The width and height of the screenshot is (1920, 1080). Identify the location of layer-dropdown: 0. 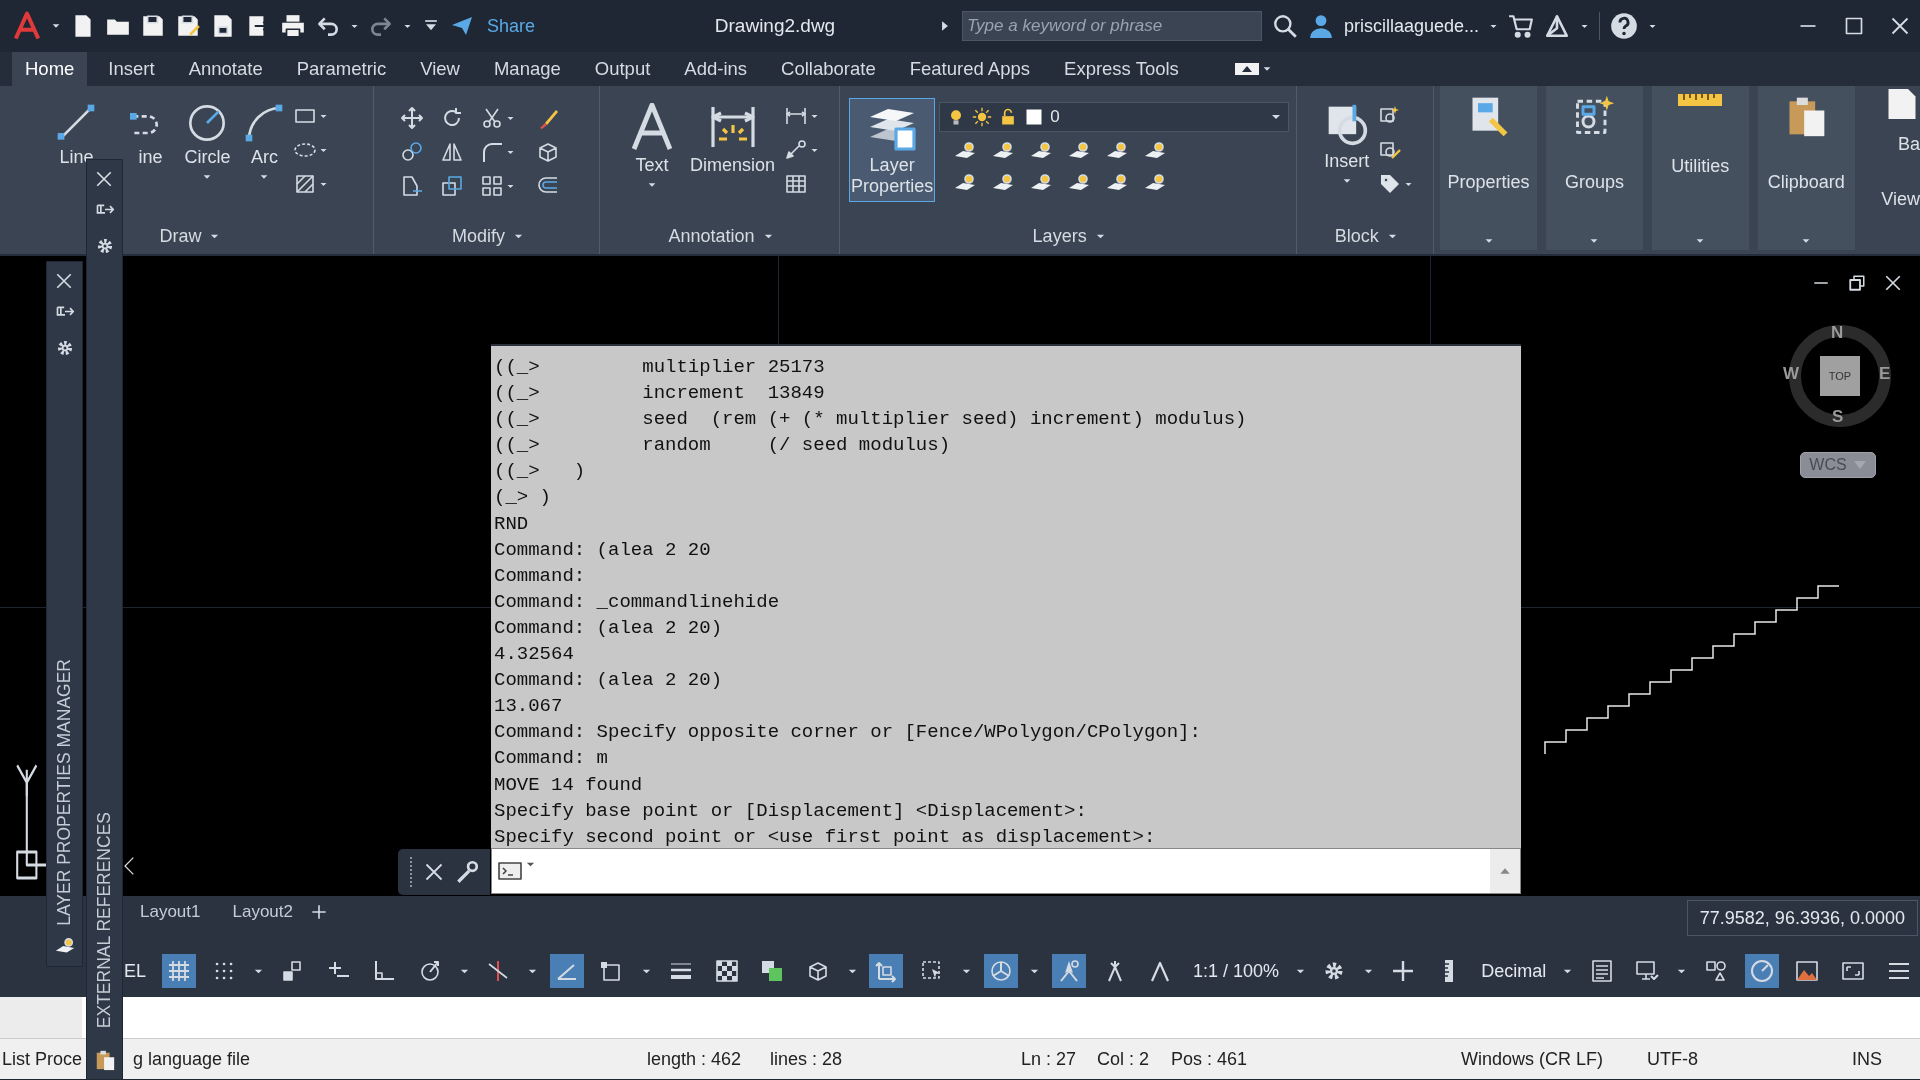
(1114, 117).